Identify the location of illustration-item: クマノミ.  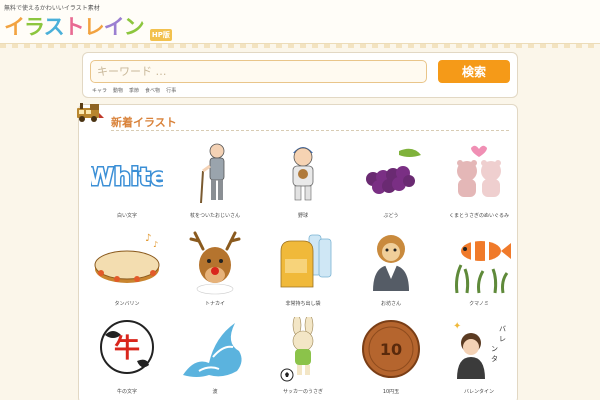
(479, 271).